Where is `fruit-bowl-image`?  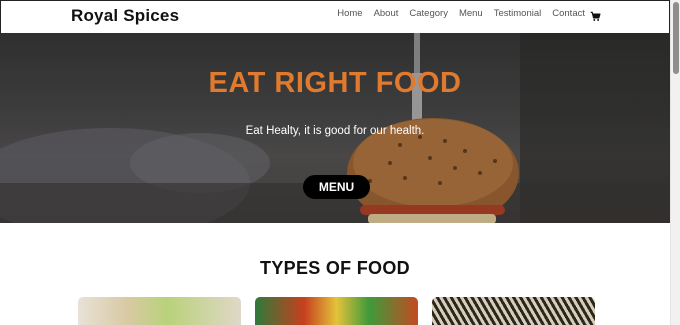 fruit-bowl-image is located at coordinates (159, 311).